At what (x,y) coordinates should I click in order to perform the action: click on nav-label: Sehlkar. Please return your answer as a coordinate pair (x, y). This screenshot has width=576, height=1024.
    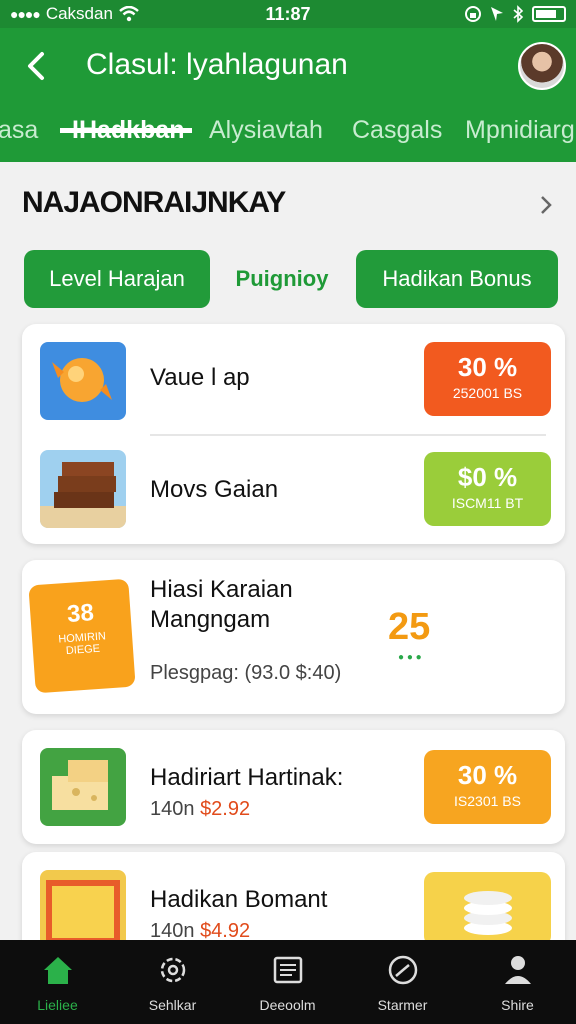
    Looking at the image, I should click on (172, 1005).